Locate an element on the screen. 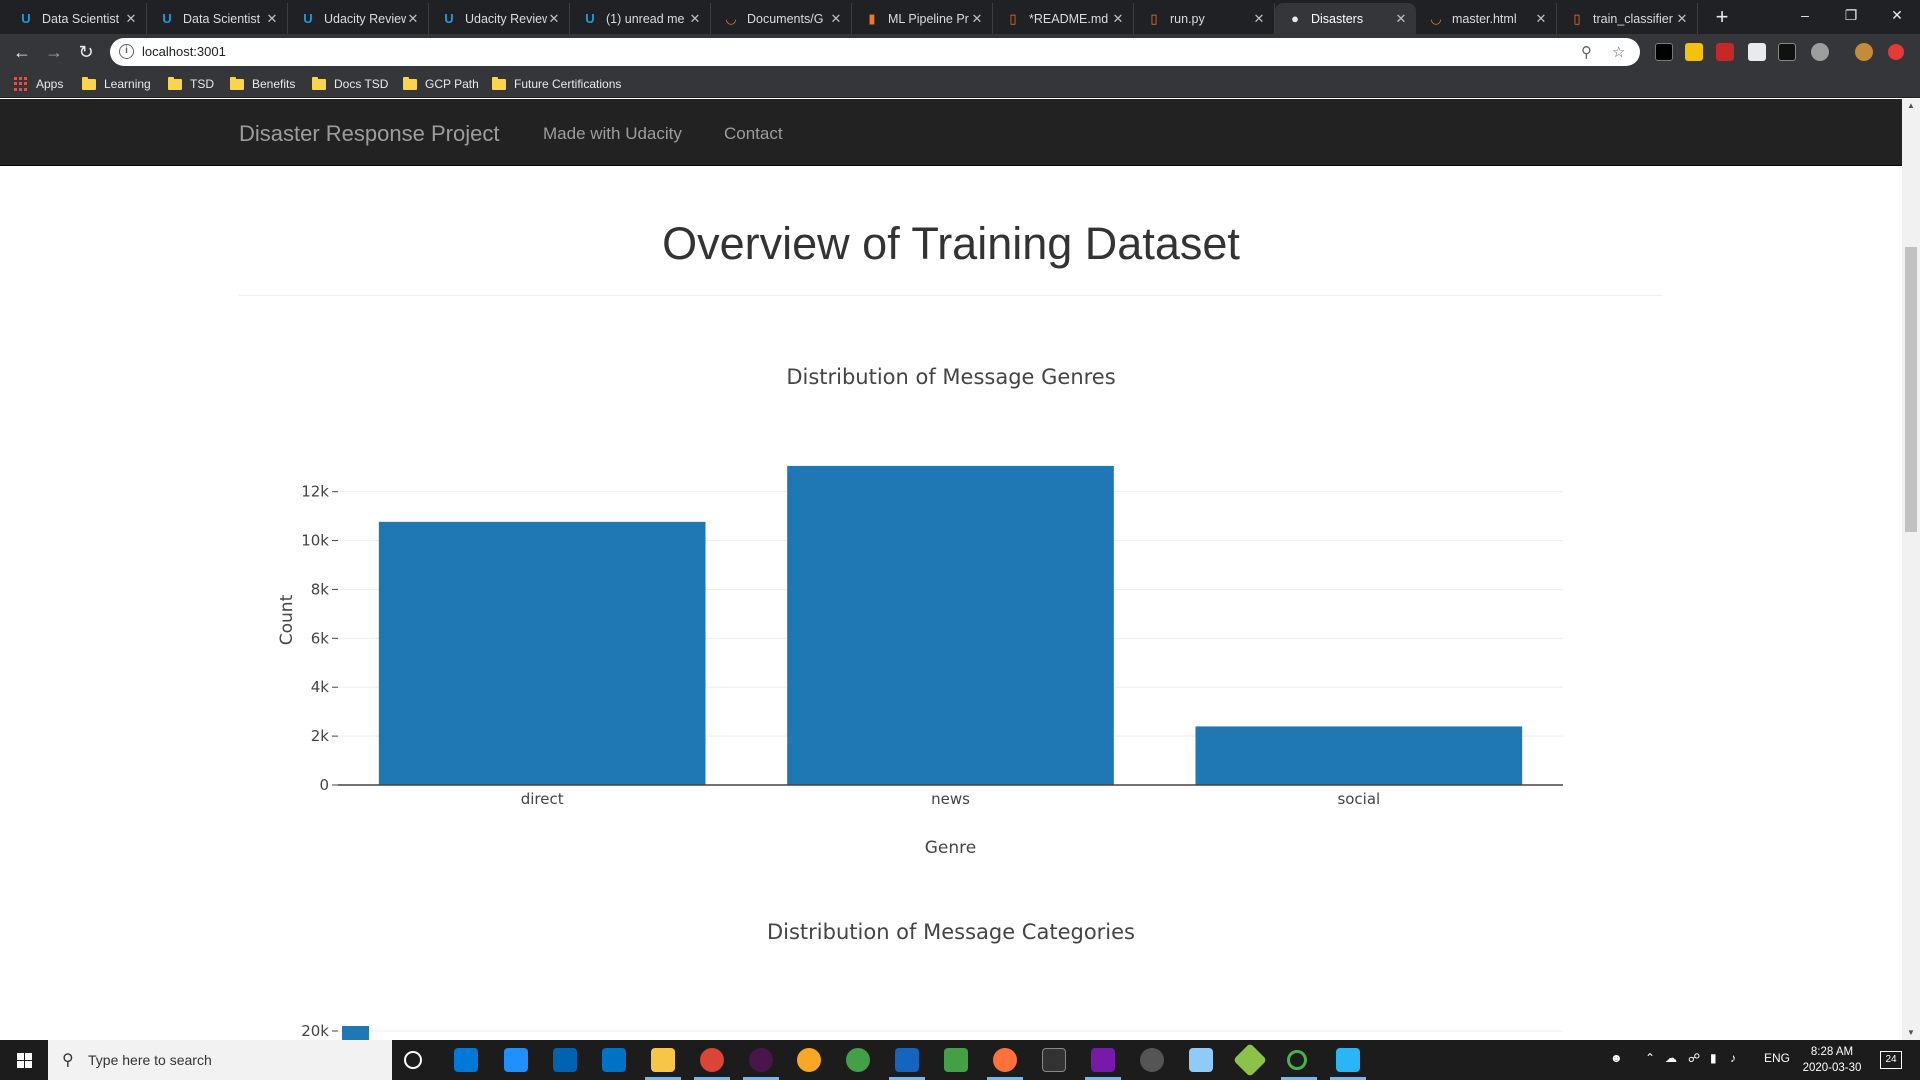 The image size is (1920, 1080). browser-tab: ◡ Documents/G ✕ is located at coordinates (781, 18).